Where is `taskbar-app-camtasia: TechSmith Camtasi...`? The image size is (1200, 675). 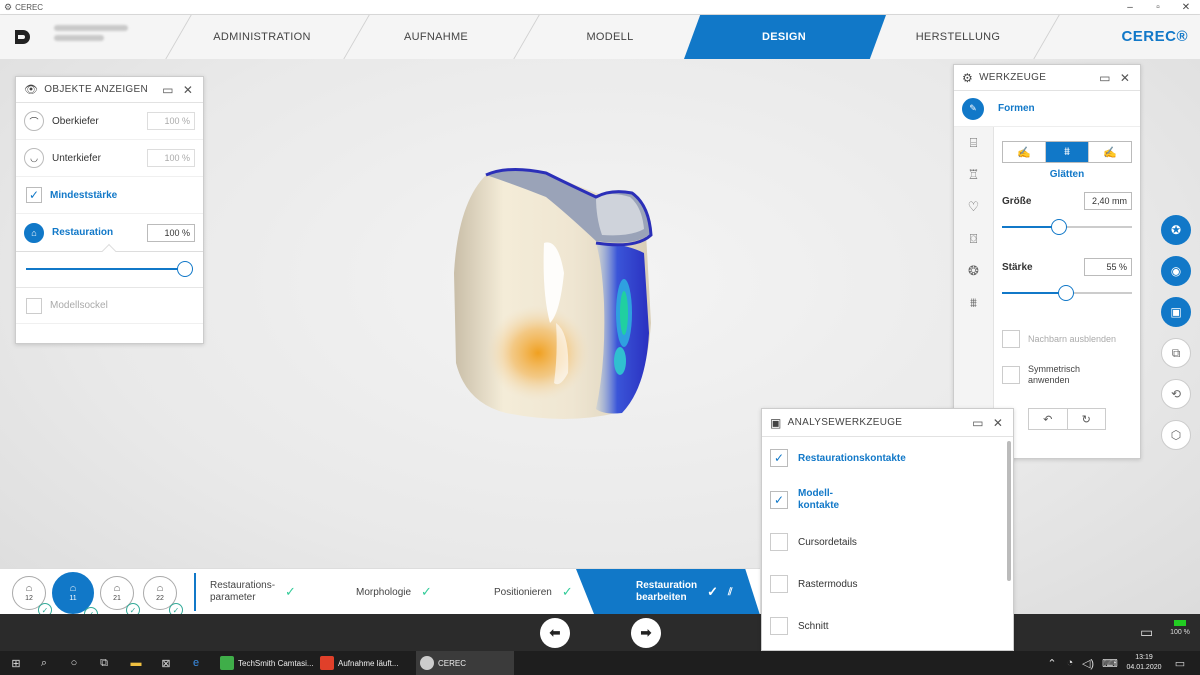
taskbar-app-camtasia: TechSmith Camtasi... is located at coordinates (265, 663).